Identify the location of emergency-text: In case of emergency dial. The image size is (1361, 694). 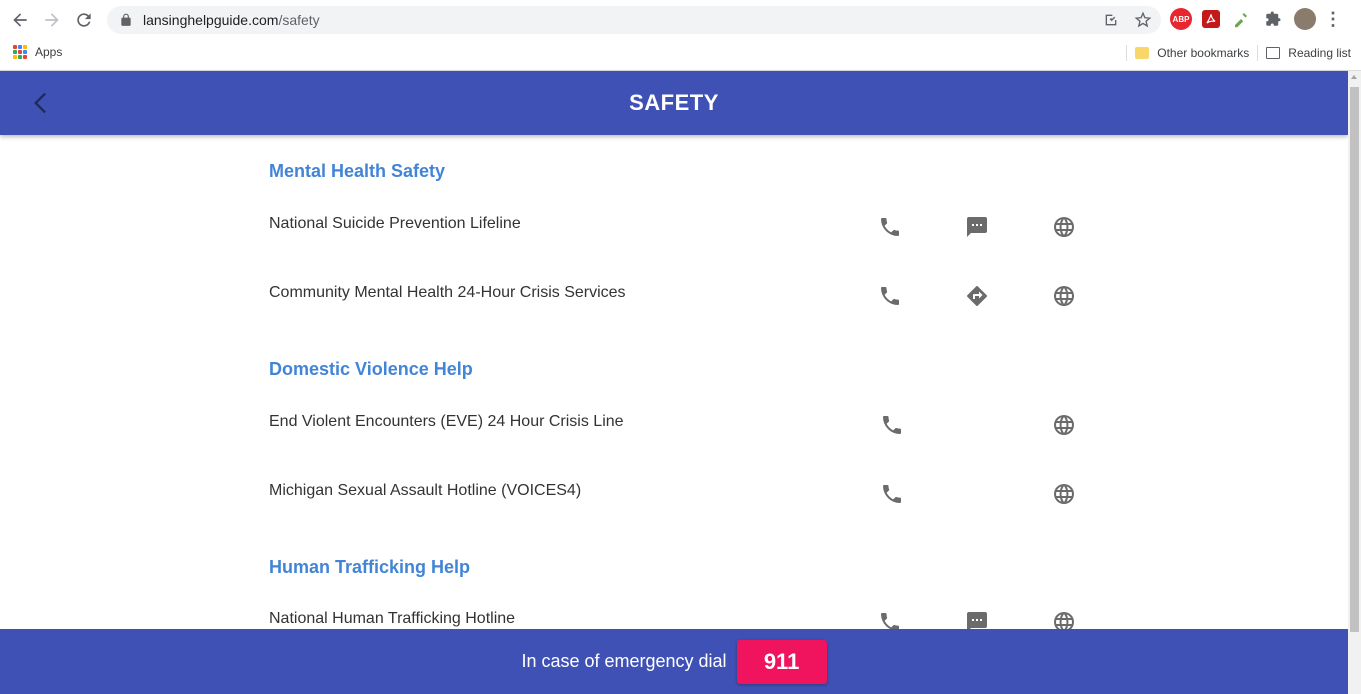
(624, 661).